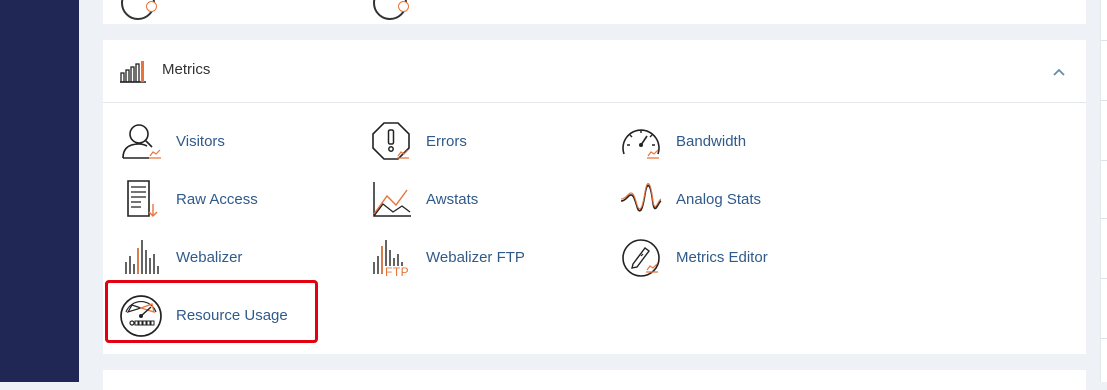 The image size is (1107, 390). What do you see at coordinates (229, 142) in the screenshot?
I see `visitors-link: Visitors` at bounding box center [229, 142].